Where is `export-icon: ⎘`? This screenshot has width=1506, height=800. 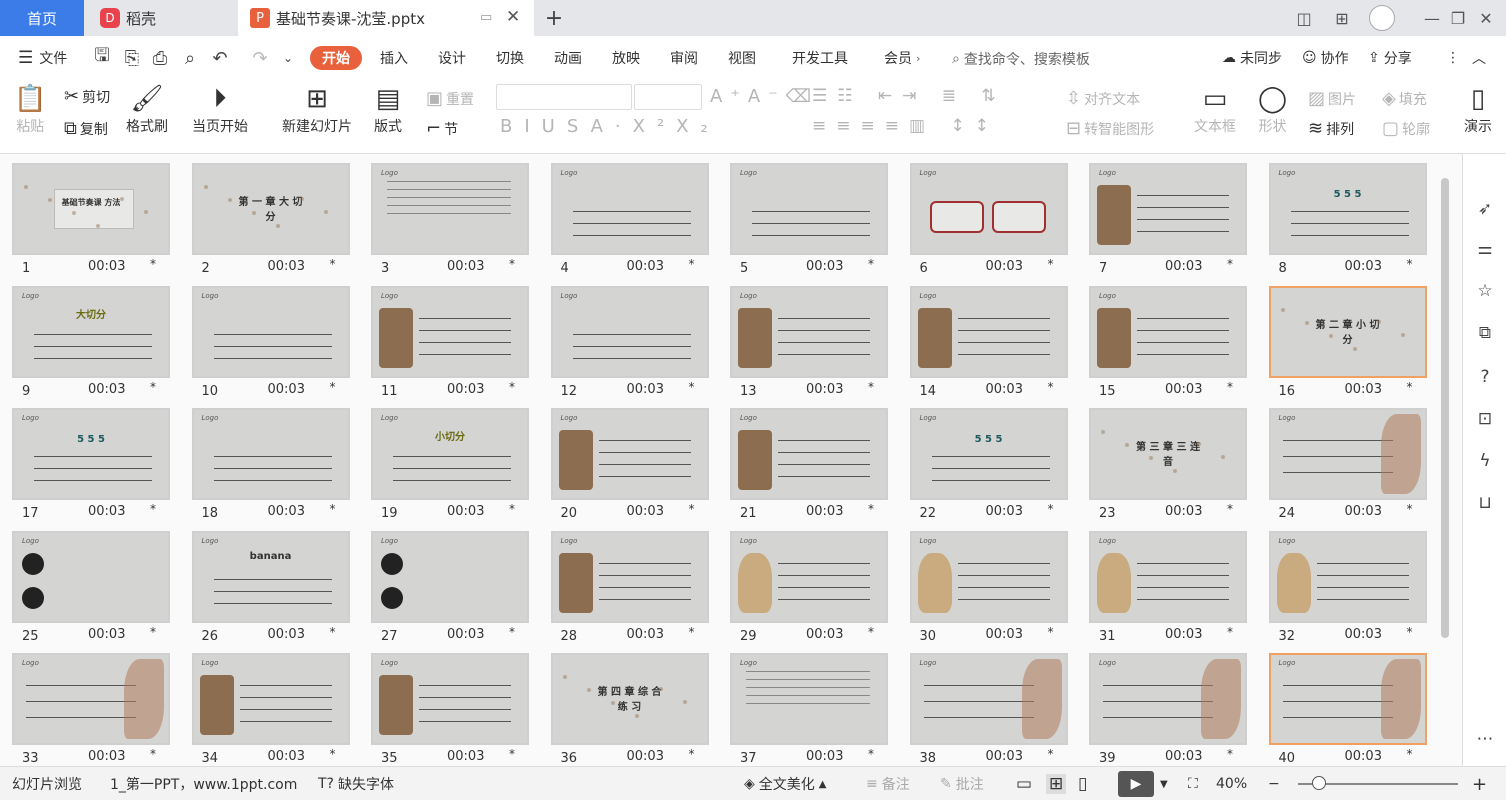 export-icon: ⎘ is located at coordinates (132, 58).